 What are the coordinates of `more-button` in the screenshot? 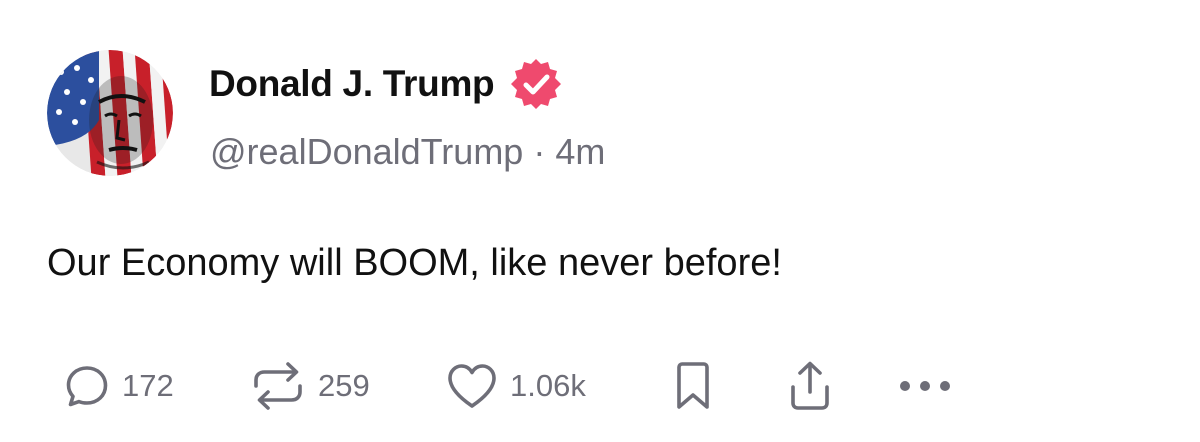 It's located at (925, 386).